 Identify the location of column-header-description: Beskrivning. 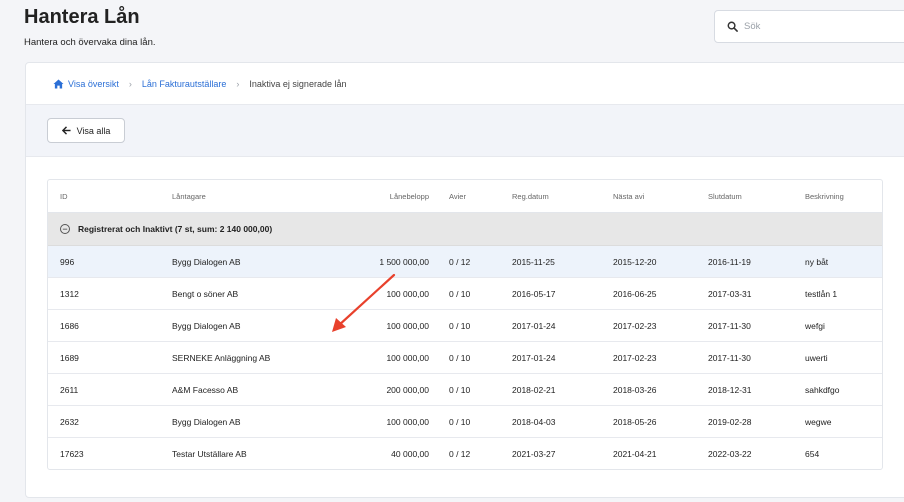
(824, 196).